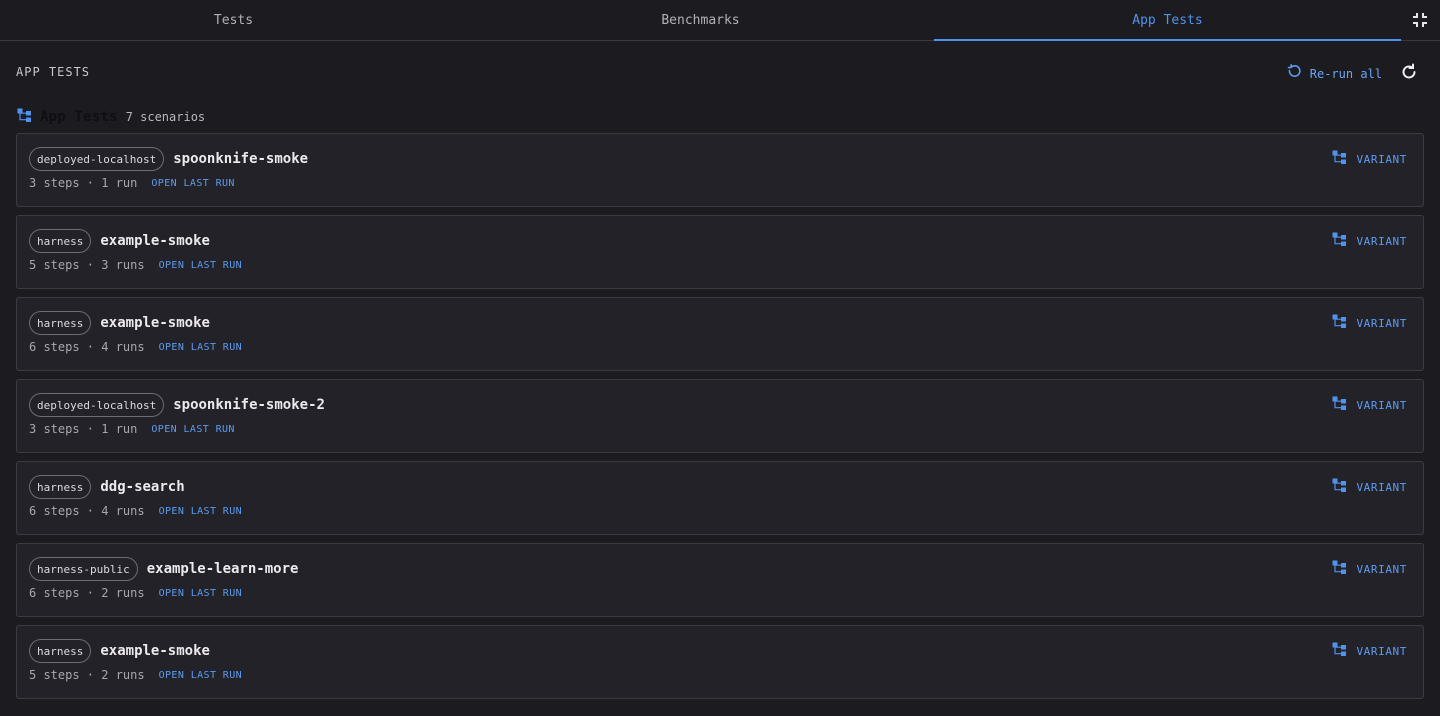  Describe the element at coordinates (1294, 73) in the screenshot. I see `rerun-icon` at that location.